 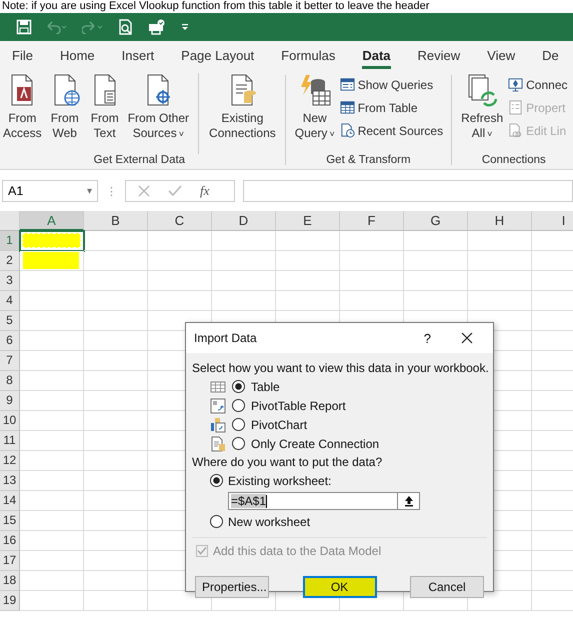 What do you see at coordinates (10, 461) in the screenshot?
I see `row-header: 12` at bounding box center [10, 461].